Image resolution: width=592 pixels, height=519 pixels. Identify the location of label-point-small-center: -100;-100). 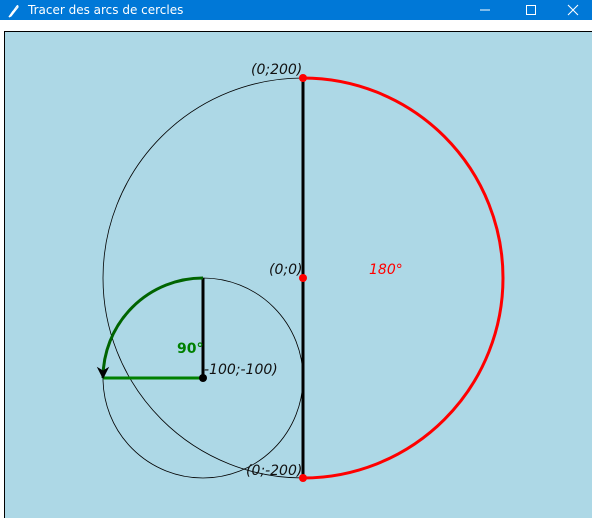
(241, 370).